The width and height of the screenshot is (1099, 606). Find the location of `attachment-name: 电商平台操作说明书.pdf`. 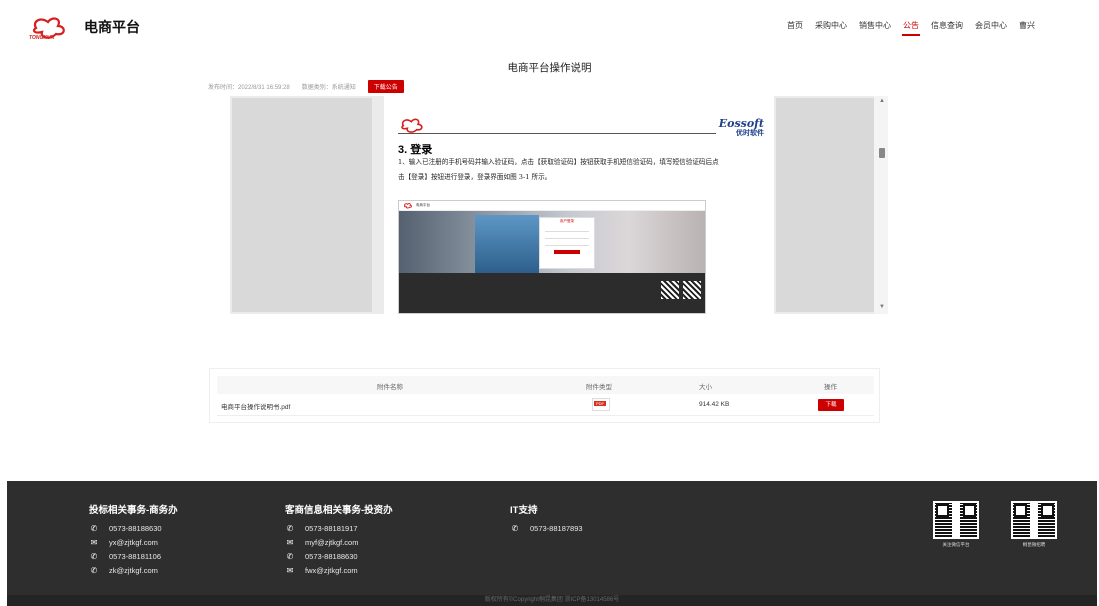

attachment-name: 电商平台操作说明书.pdf is located at coordinates (255, 406).